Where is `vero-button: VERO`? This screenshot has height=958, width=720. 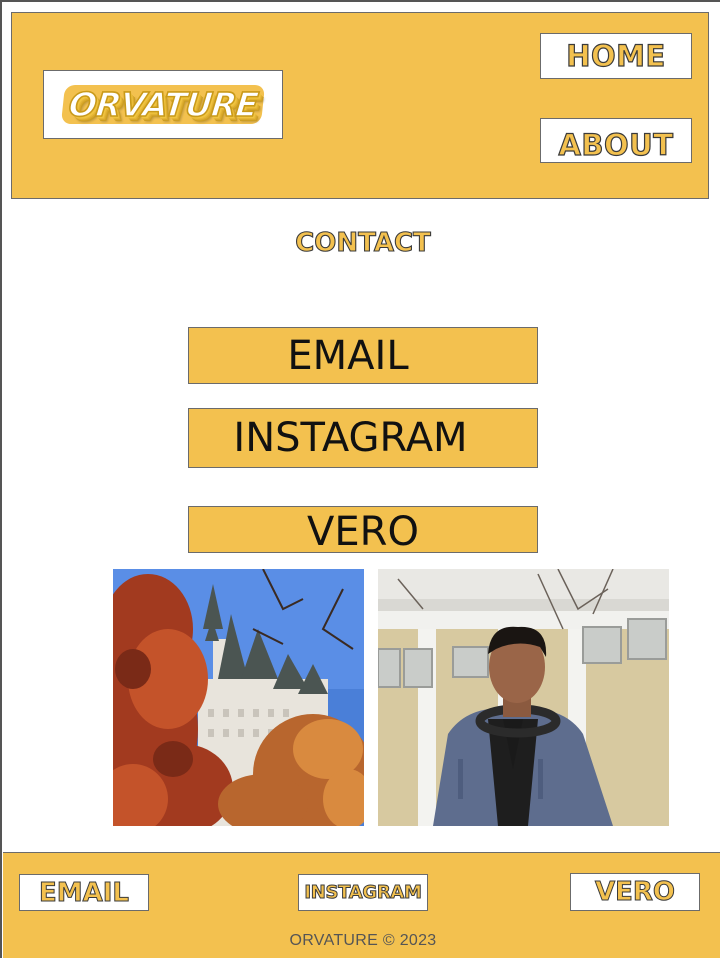
vero-button: VERO is located at coordinates (363, 530).